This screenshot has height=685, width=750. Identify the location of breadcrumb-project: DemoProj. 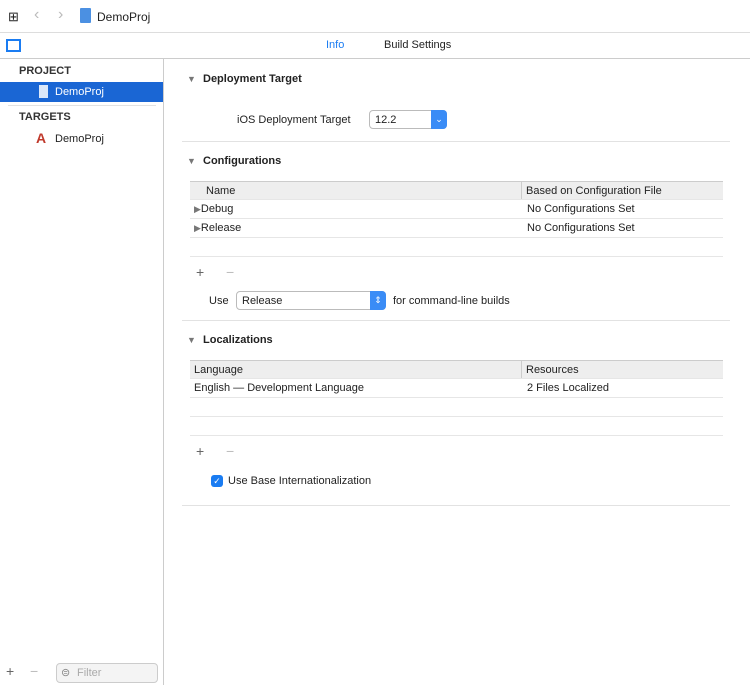
(123, 17).